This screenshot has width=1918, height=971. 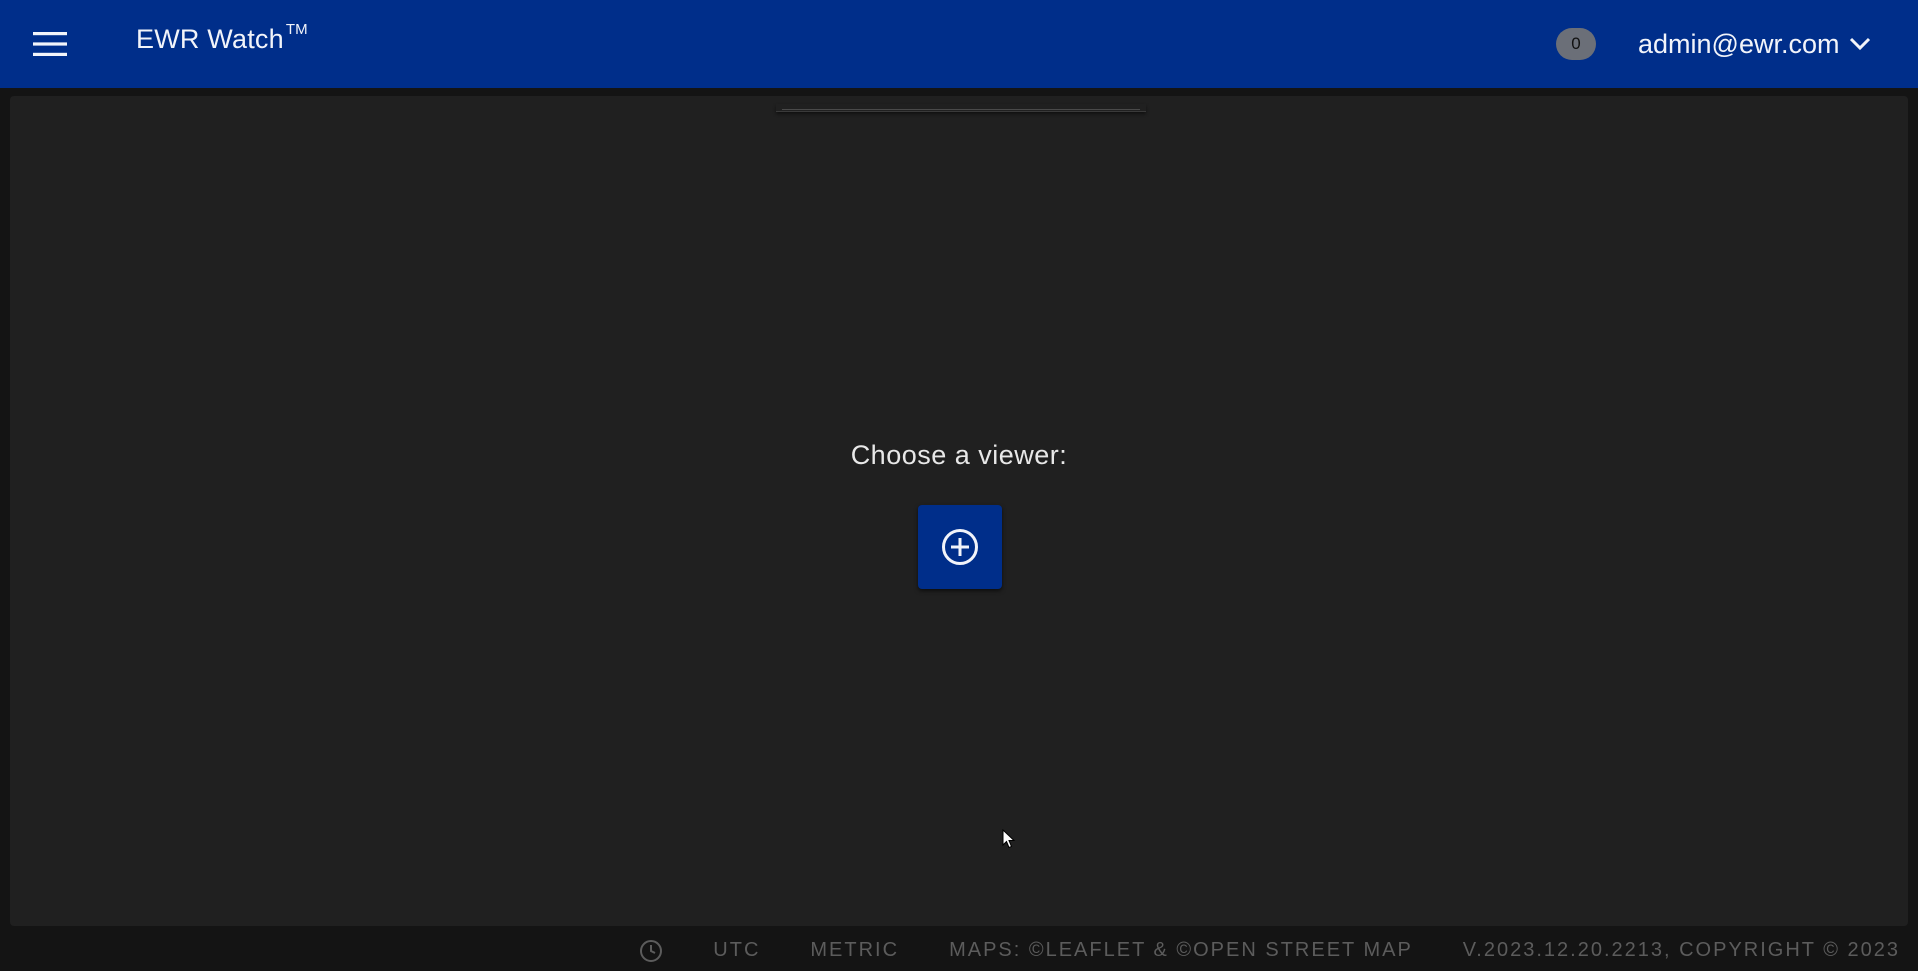 I want to click on panel-resize-handle, so click(x=961, y=108).